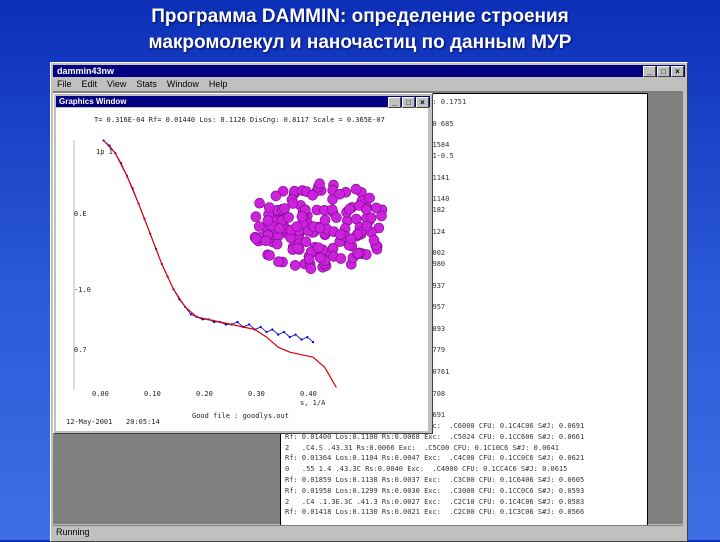  What do you see at coordinates (80, 350) in the screenshot?
I see `y-tick-4: 0.7` at bounding box center [80, 350].